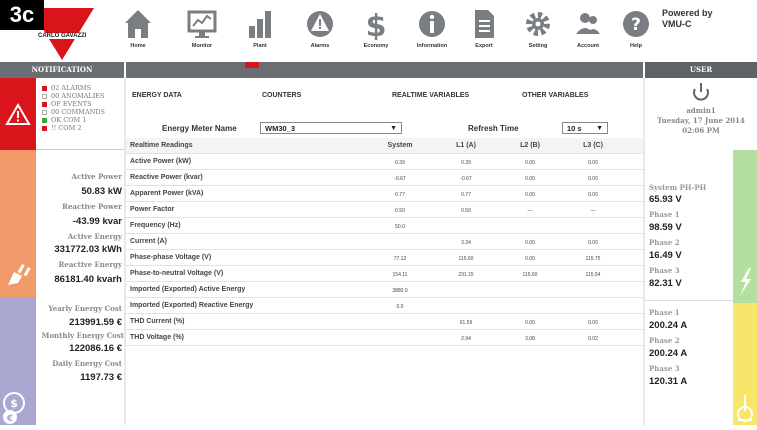 This screenshot has height=430, width=757. I want to click on refresh-time-value: 10 s, so click(574, 128).